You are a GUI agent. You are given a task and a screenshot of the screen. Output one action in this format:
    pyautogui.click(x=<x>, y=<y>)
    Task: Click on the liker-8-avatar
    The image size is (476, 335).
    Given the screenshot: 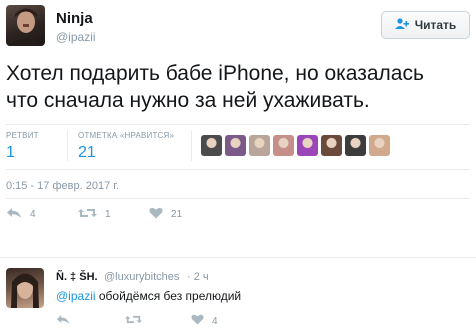 What is the action you would take?
    pyautogui.click(x=379, y=145)
    